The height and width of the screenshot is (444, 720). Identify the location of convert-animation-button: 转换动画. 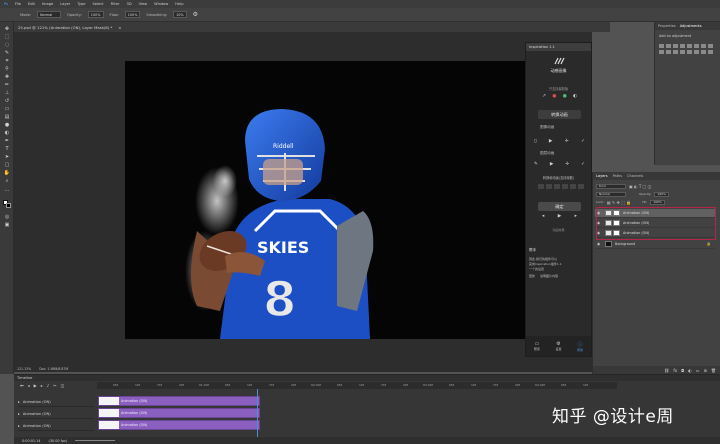
(559, 114).